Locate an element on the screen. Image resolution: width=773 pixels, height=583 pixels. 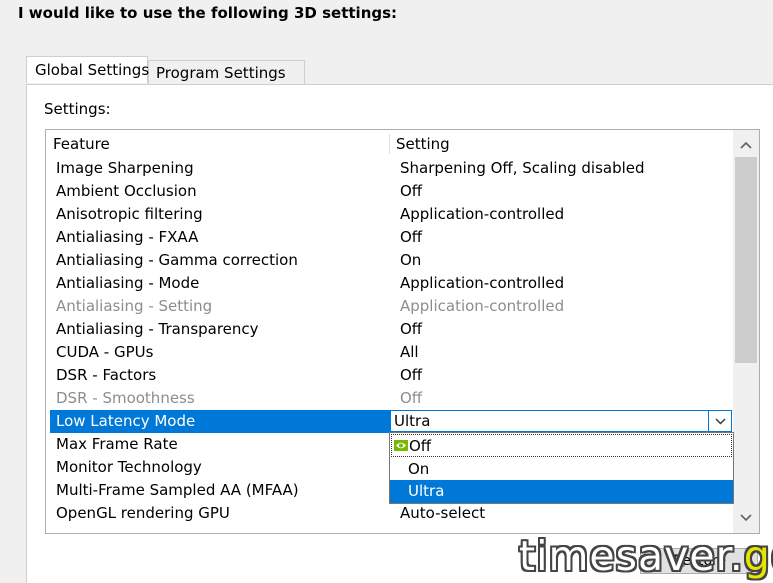
table-row: OpenGL rendering GPU Auto-select is located at coordinates (390, 513).